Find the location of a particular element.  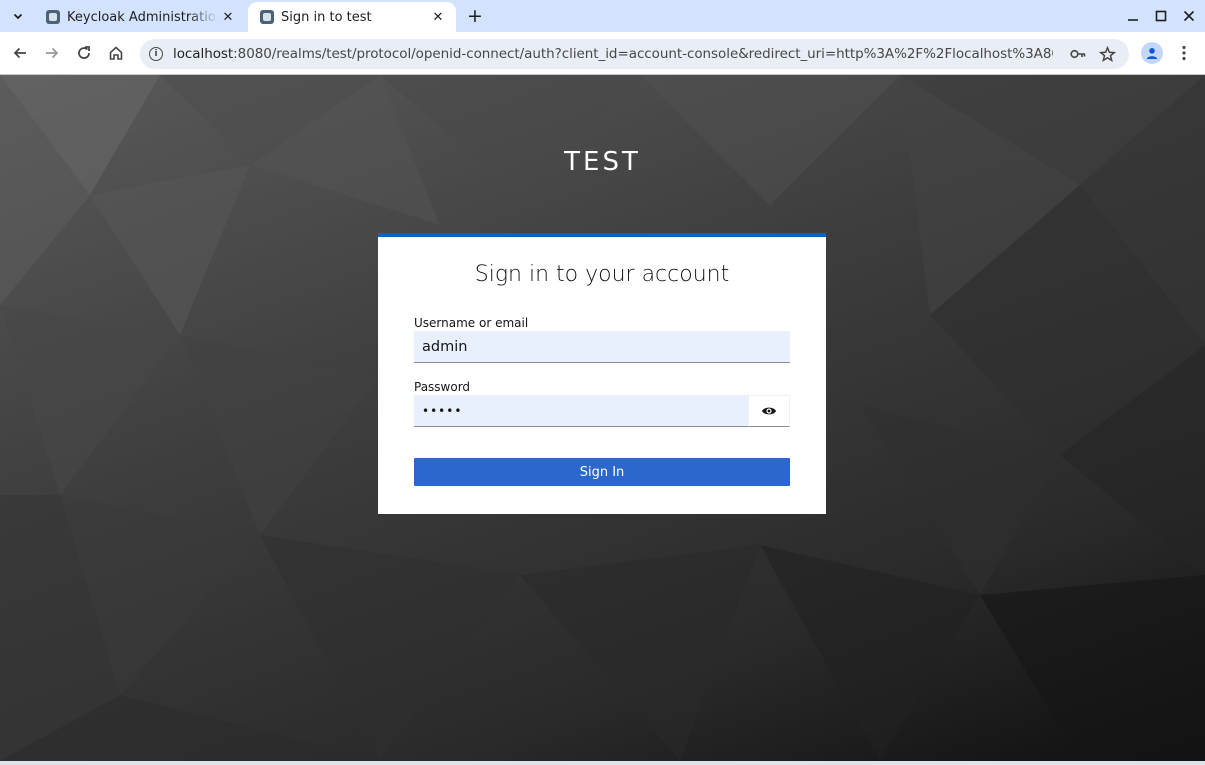

show-password-button is located at coordinates (769, 411).